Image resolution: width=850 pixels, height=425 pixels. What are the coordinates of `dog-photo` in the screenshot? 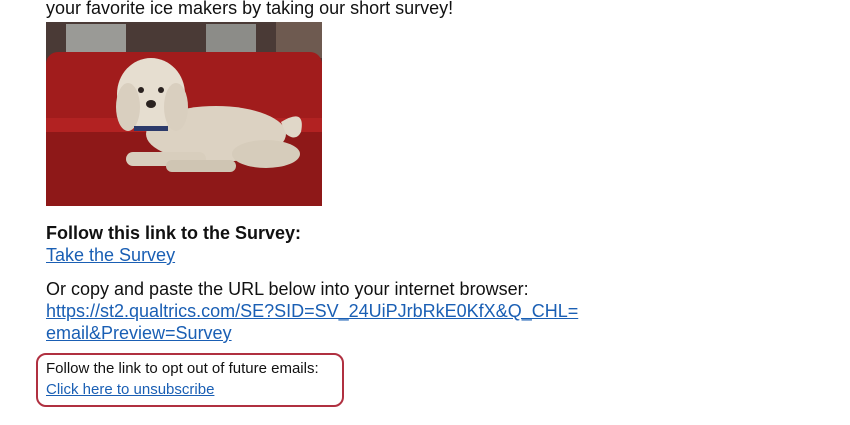 It's located at (184, 114).